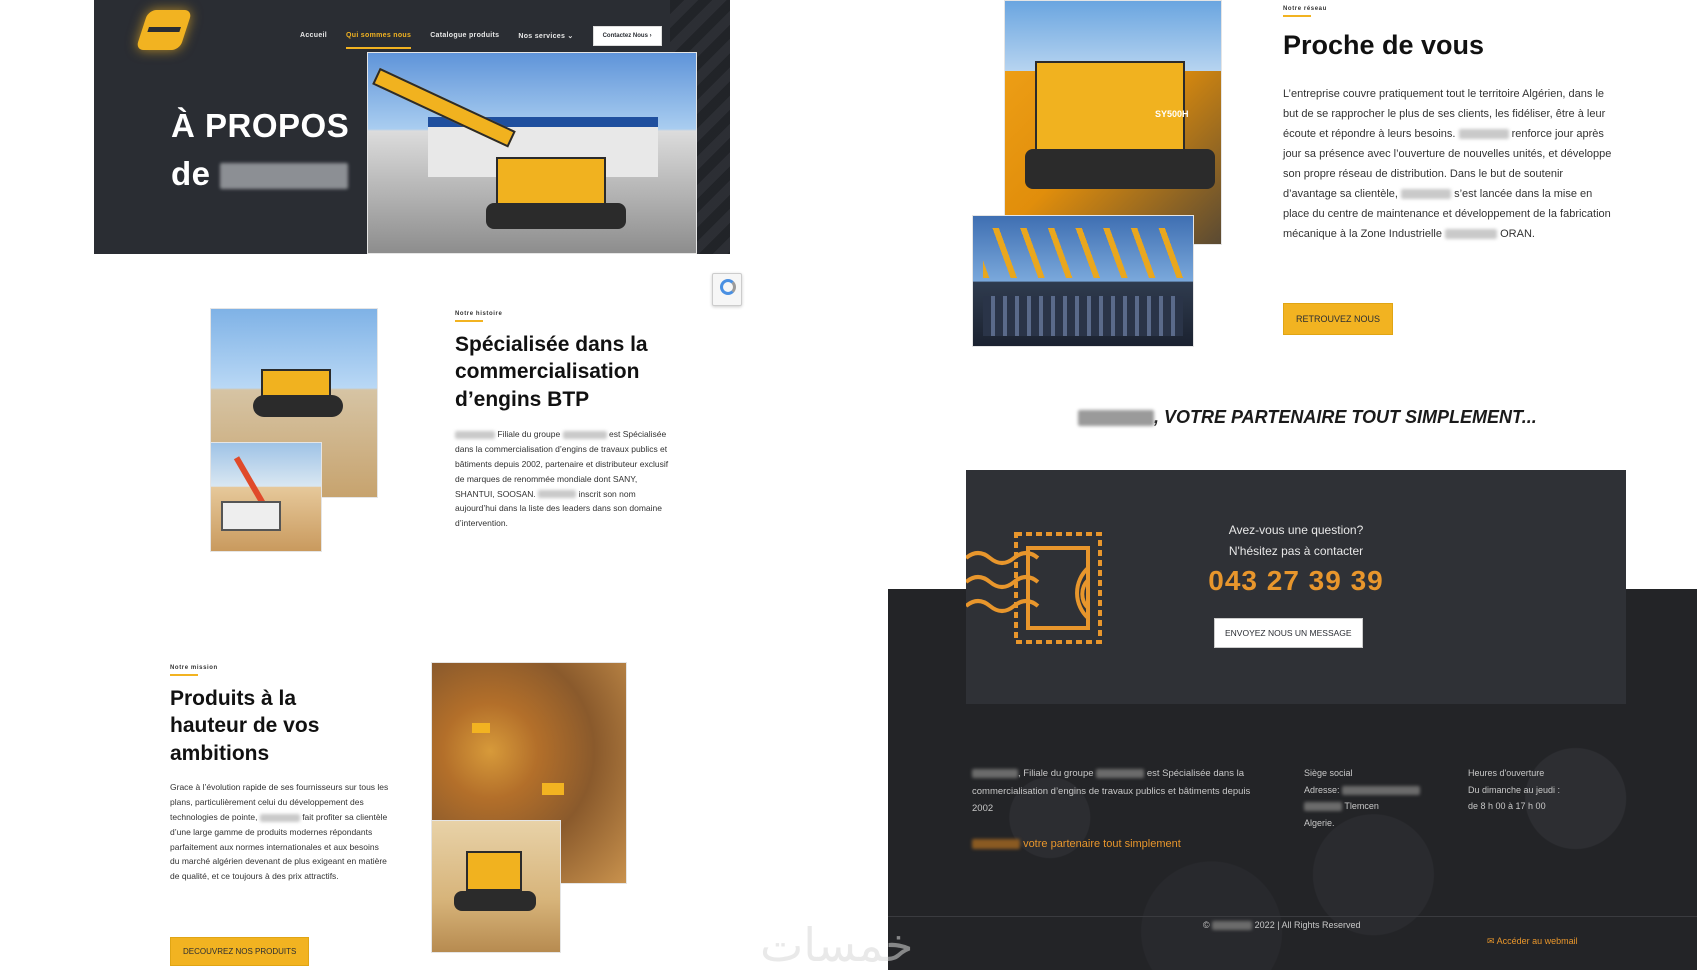  Describe the element at coordinates (464, 35) in the screenshot. I see `nav-catalogue: Catalogue produits` at that location.